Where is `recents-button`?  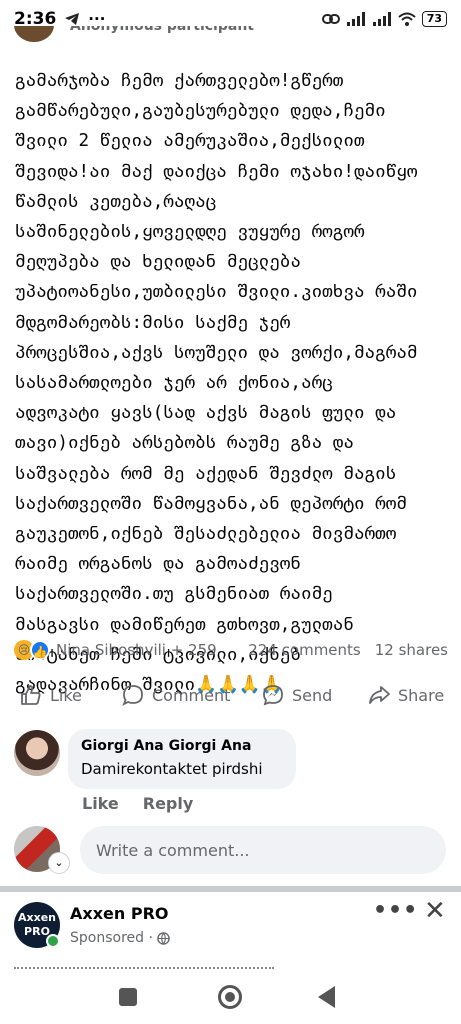
recents-button is located at coordinates (128, 997).